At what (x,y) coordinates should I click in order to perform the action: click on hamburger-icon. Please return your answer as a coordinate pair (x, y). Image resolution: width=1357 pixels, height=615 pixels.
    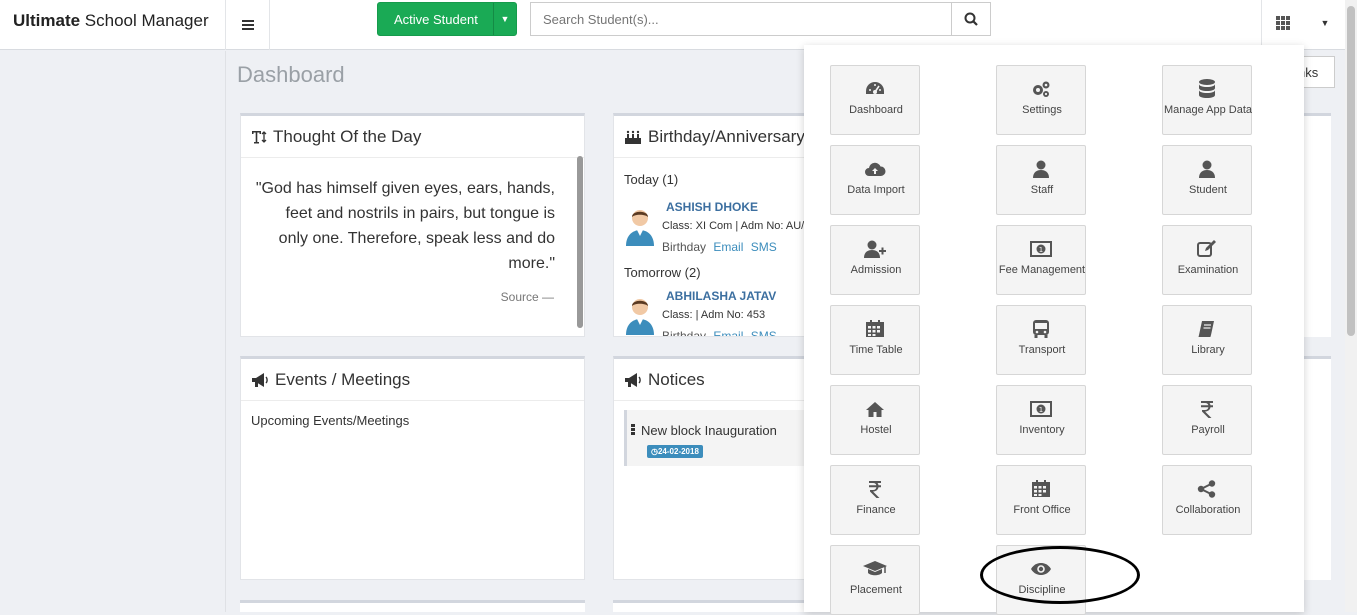
    Looking at the image, I should click on (247, 25).